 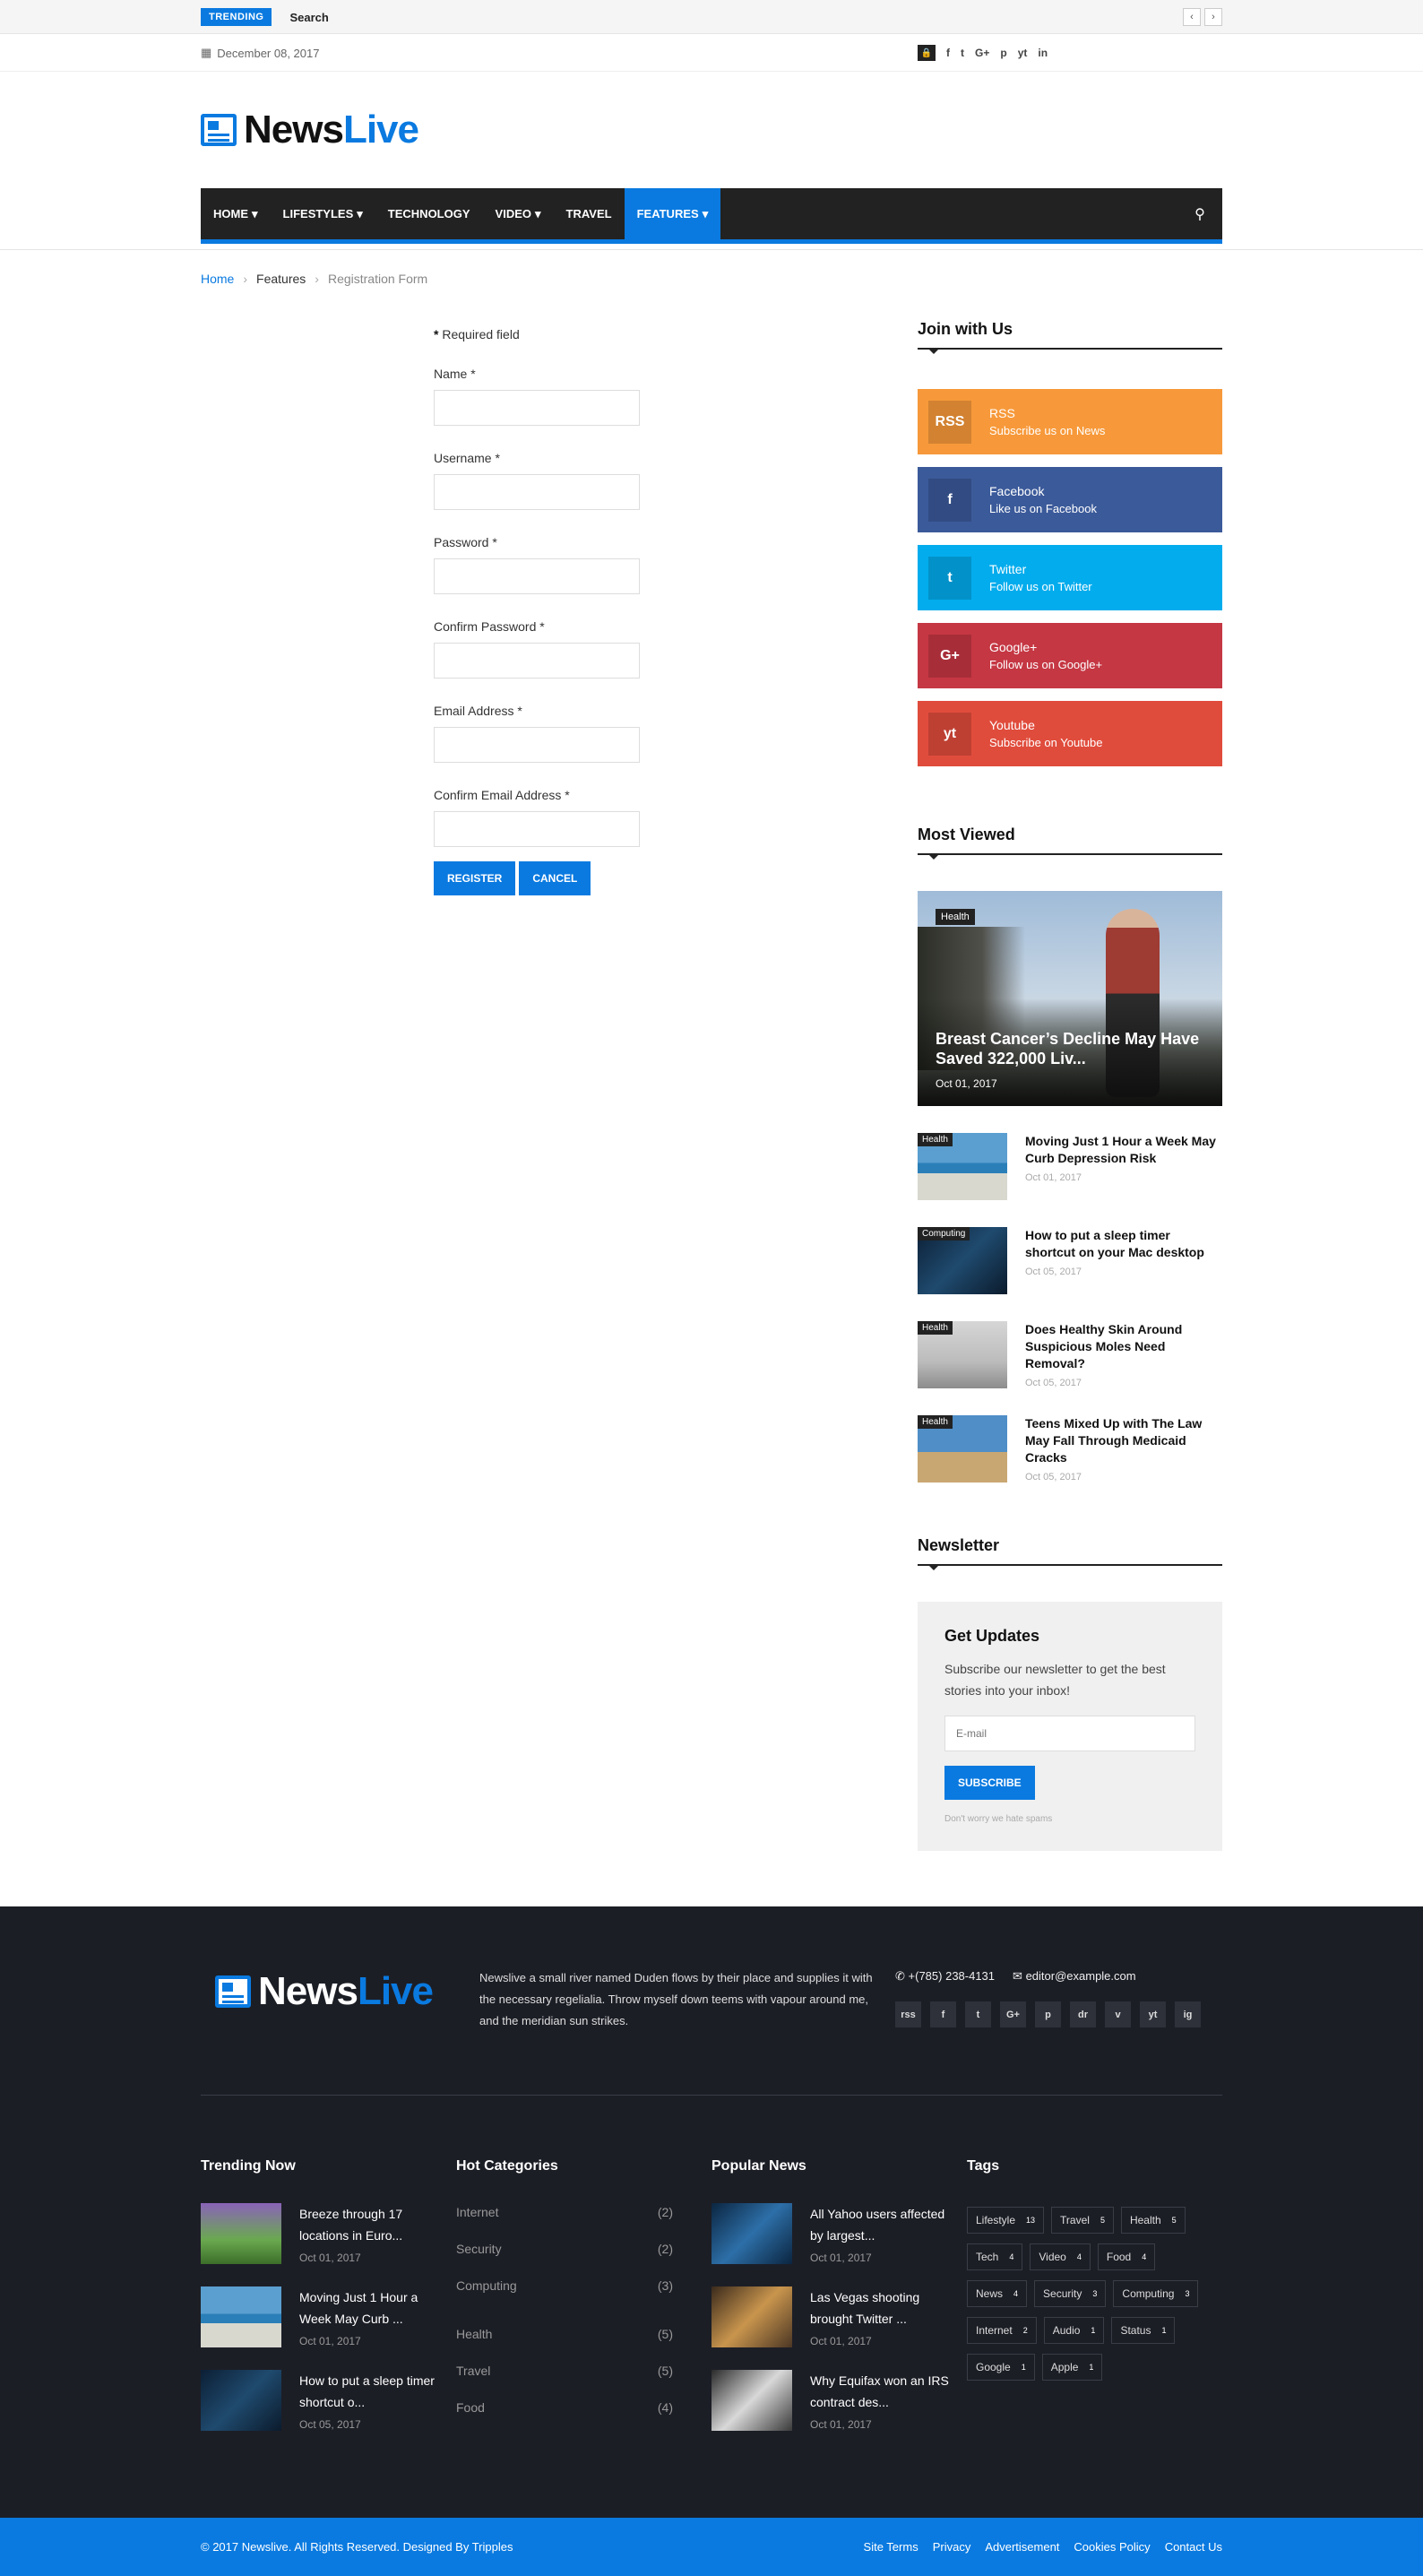 What do you see at coordinates (1002, 2330) in the screenshot?
I see `tag-link: Internet 2` at bounding box center [1002, 2330].